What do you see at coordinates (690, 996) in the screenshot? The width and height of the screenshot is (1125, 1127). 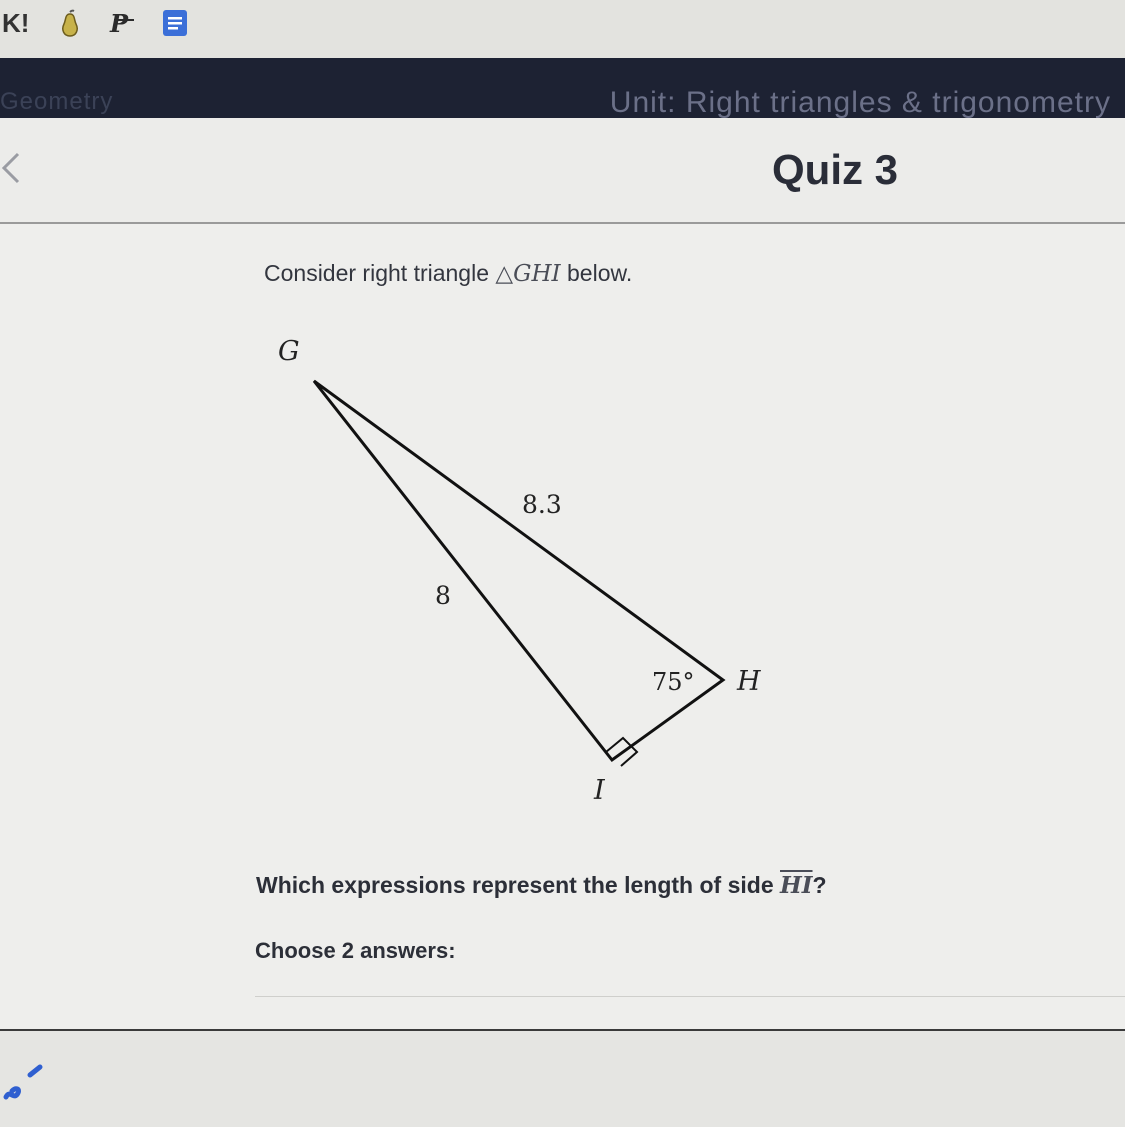 I see `answer-divider` at bounding box center [690, 996].